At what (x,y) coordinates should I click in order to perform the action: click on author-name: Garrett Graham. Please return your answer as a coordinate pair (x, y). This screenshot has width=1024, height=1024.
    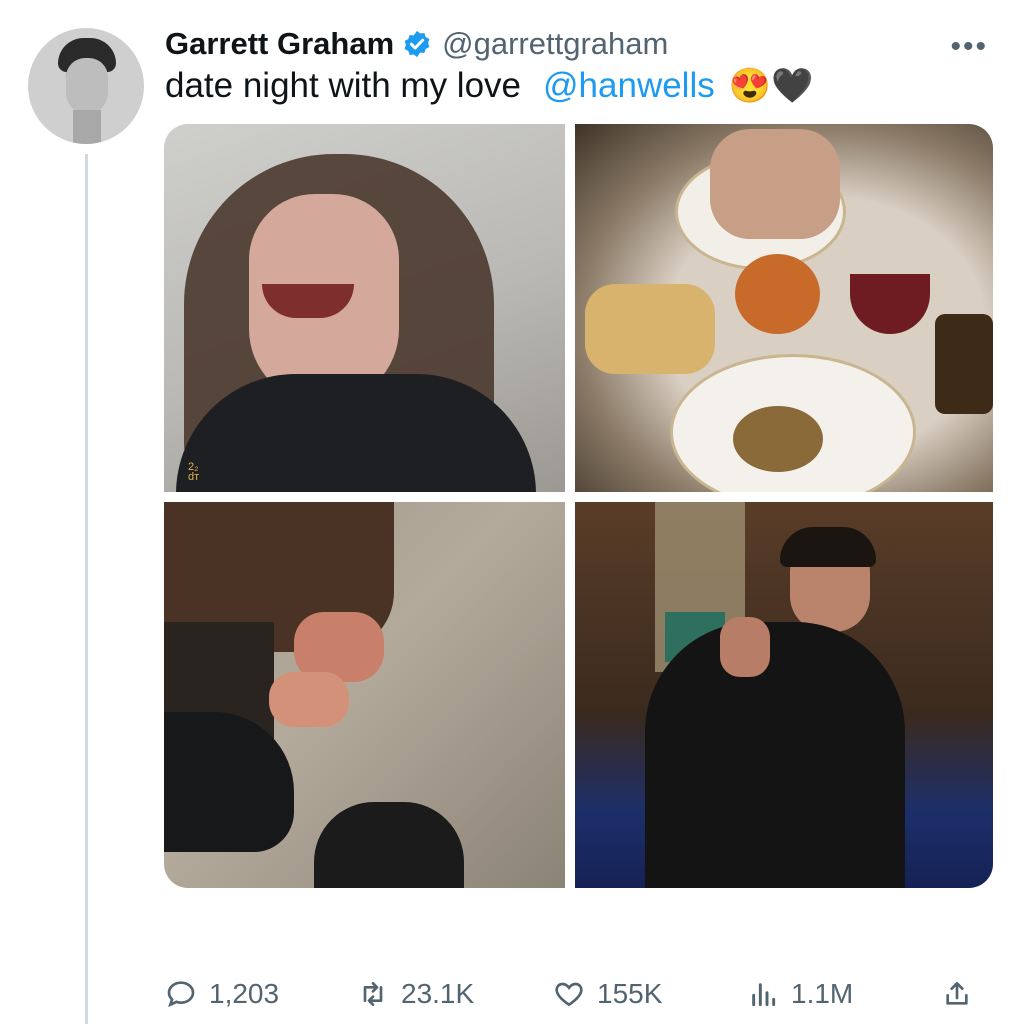
    Looking at the image, I should click on (279, 44).